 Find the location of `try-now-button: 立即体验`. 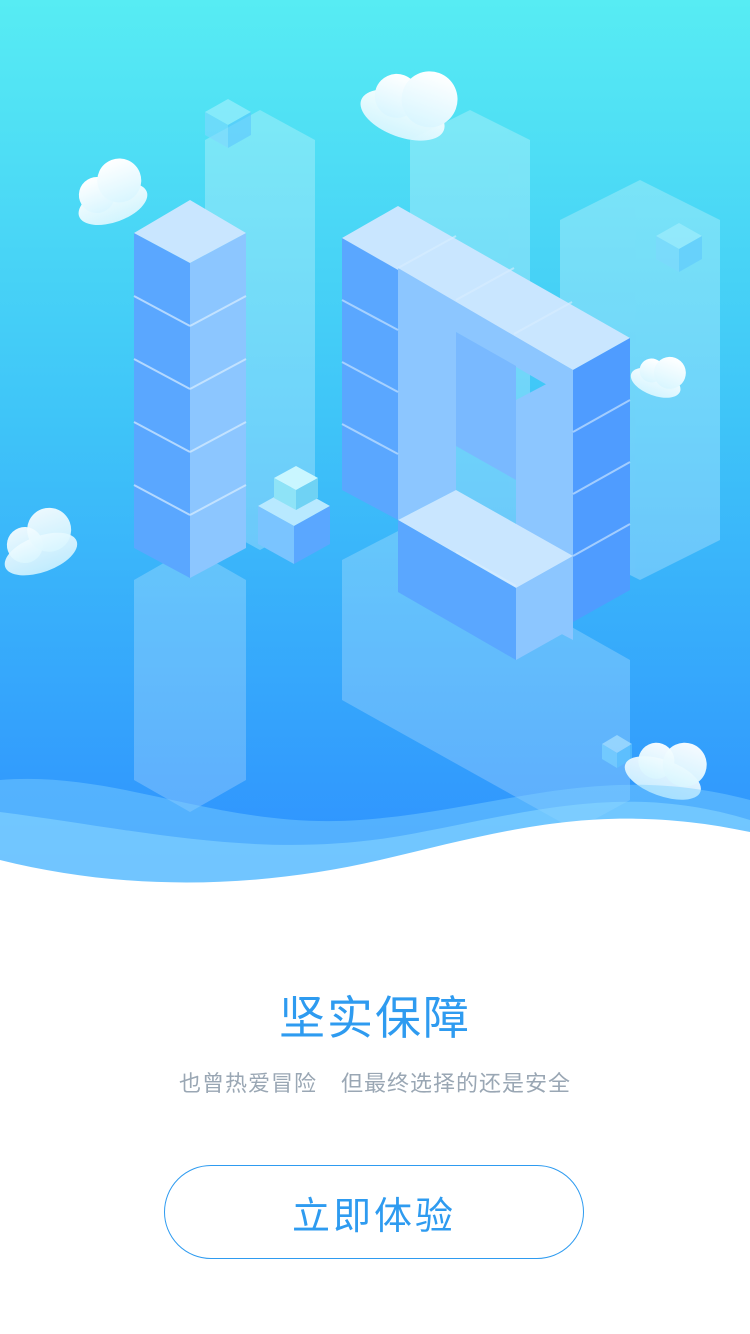

try-now-button: 立即体验 is located at coordinates (374, 1212).